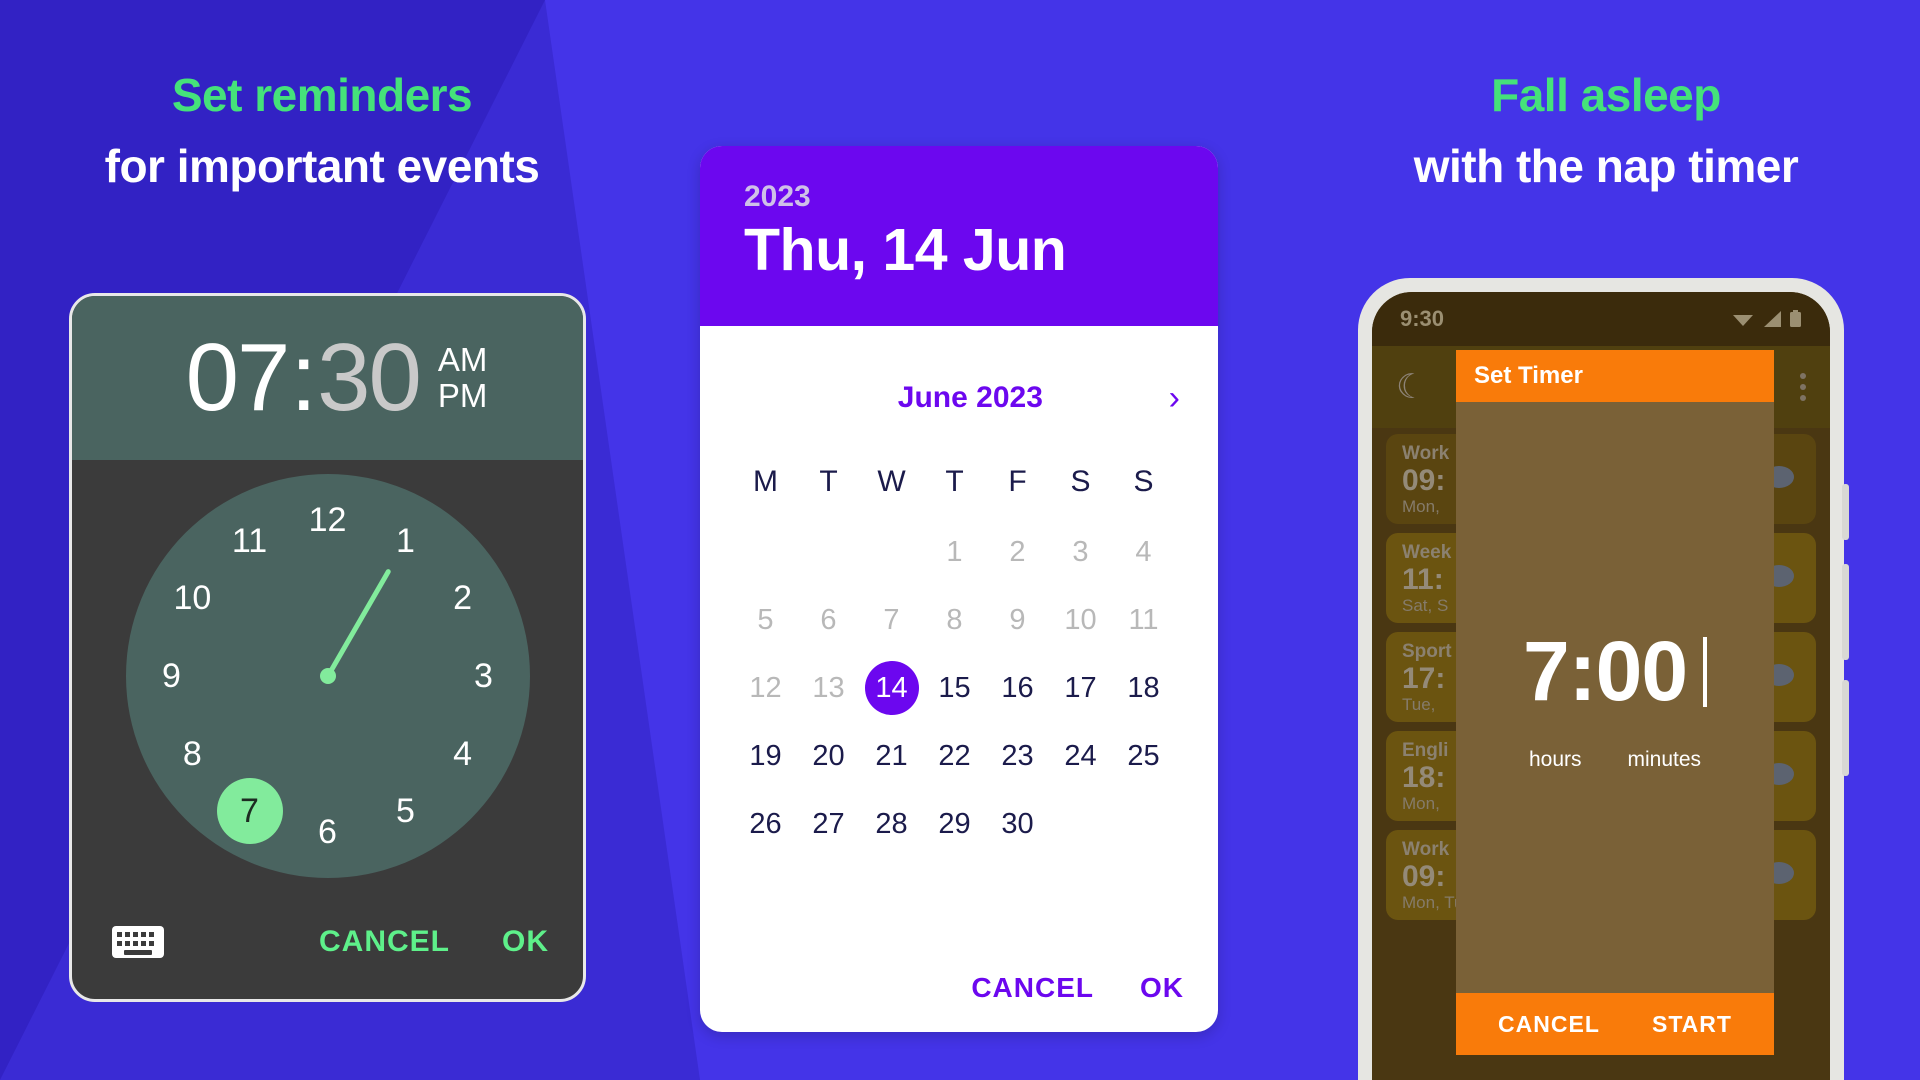  What do you see at coordinates (1143, 481) in the screenshot?
I see `weekday-header-6: S` at bounding box center [1143, 481].